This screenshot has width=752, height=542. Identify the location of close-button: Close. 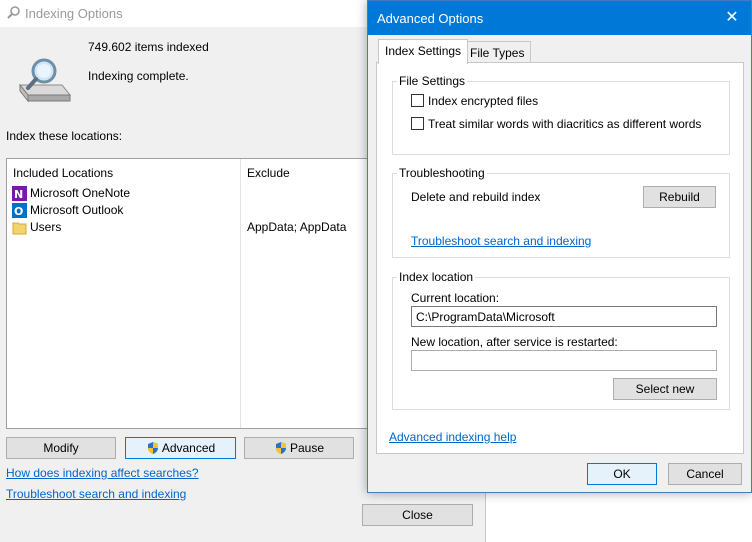
(417, 515).